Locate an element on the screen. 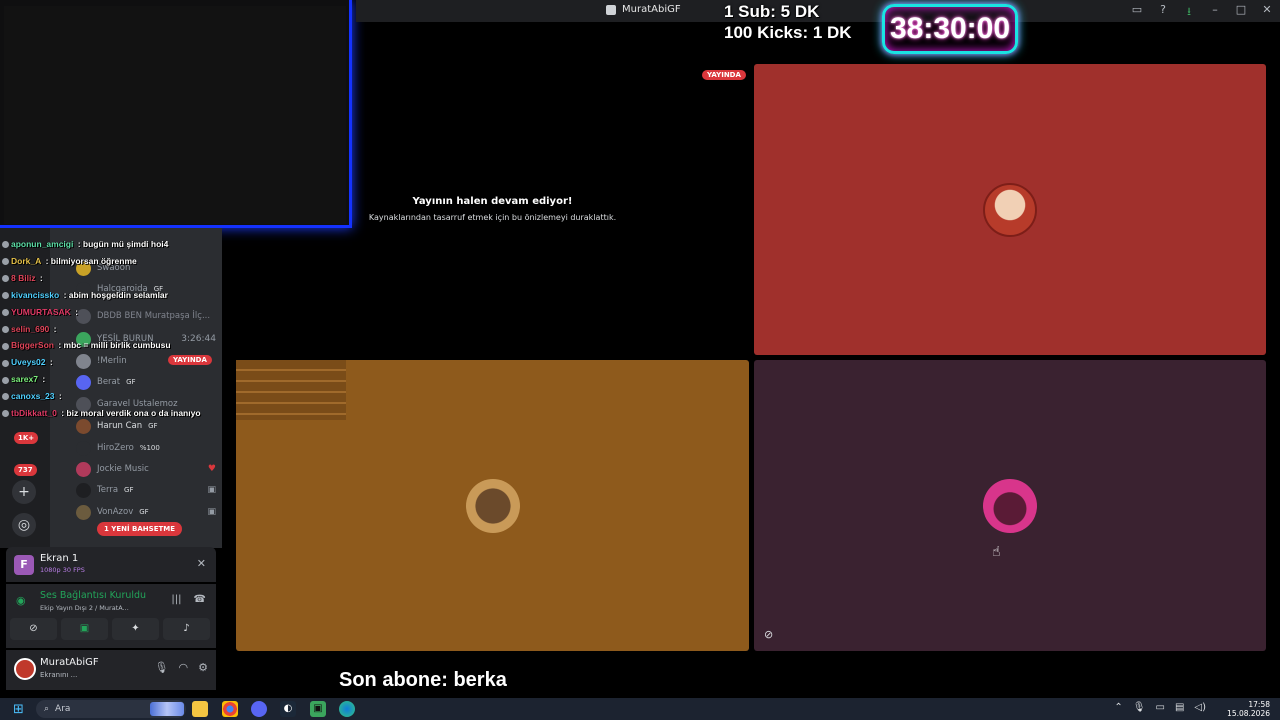 This screenshot has height=720, width=1280. edge-icon is located at coordinates (347, 709).